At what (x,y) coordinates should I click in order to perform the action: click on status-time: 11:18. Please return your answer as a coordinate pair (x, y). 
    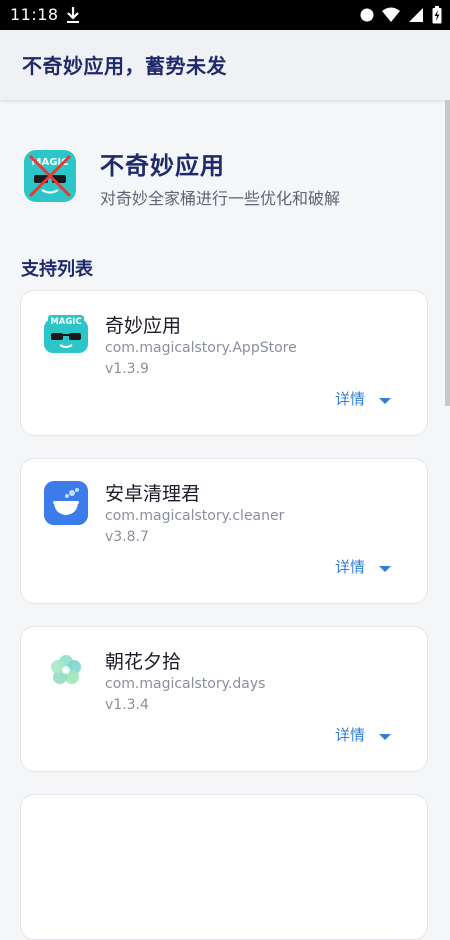
    Looking at the image, I should click on (34, 14).